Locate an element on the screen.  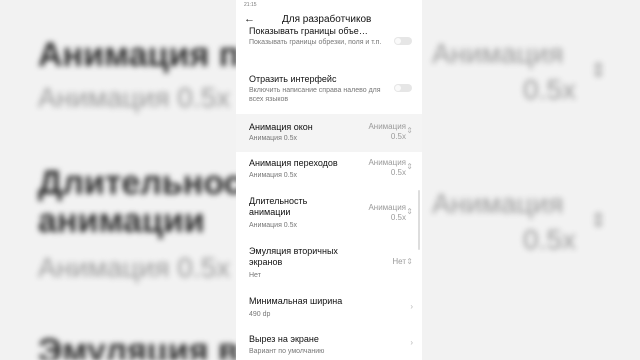
setting-secondary-displays: Эмуляция вторичных экранов Нет Нет ⇕ is located at coordinates (329, 264).